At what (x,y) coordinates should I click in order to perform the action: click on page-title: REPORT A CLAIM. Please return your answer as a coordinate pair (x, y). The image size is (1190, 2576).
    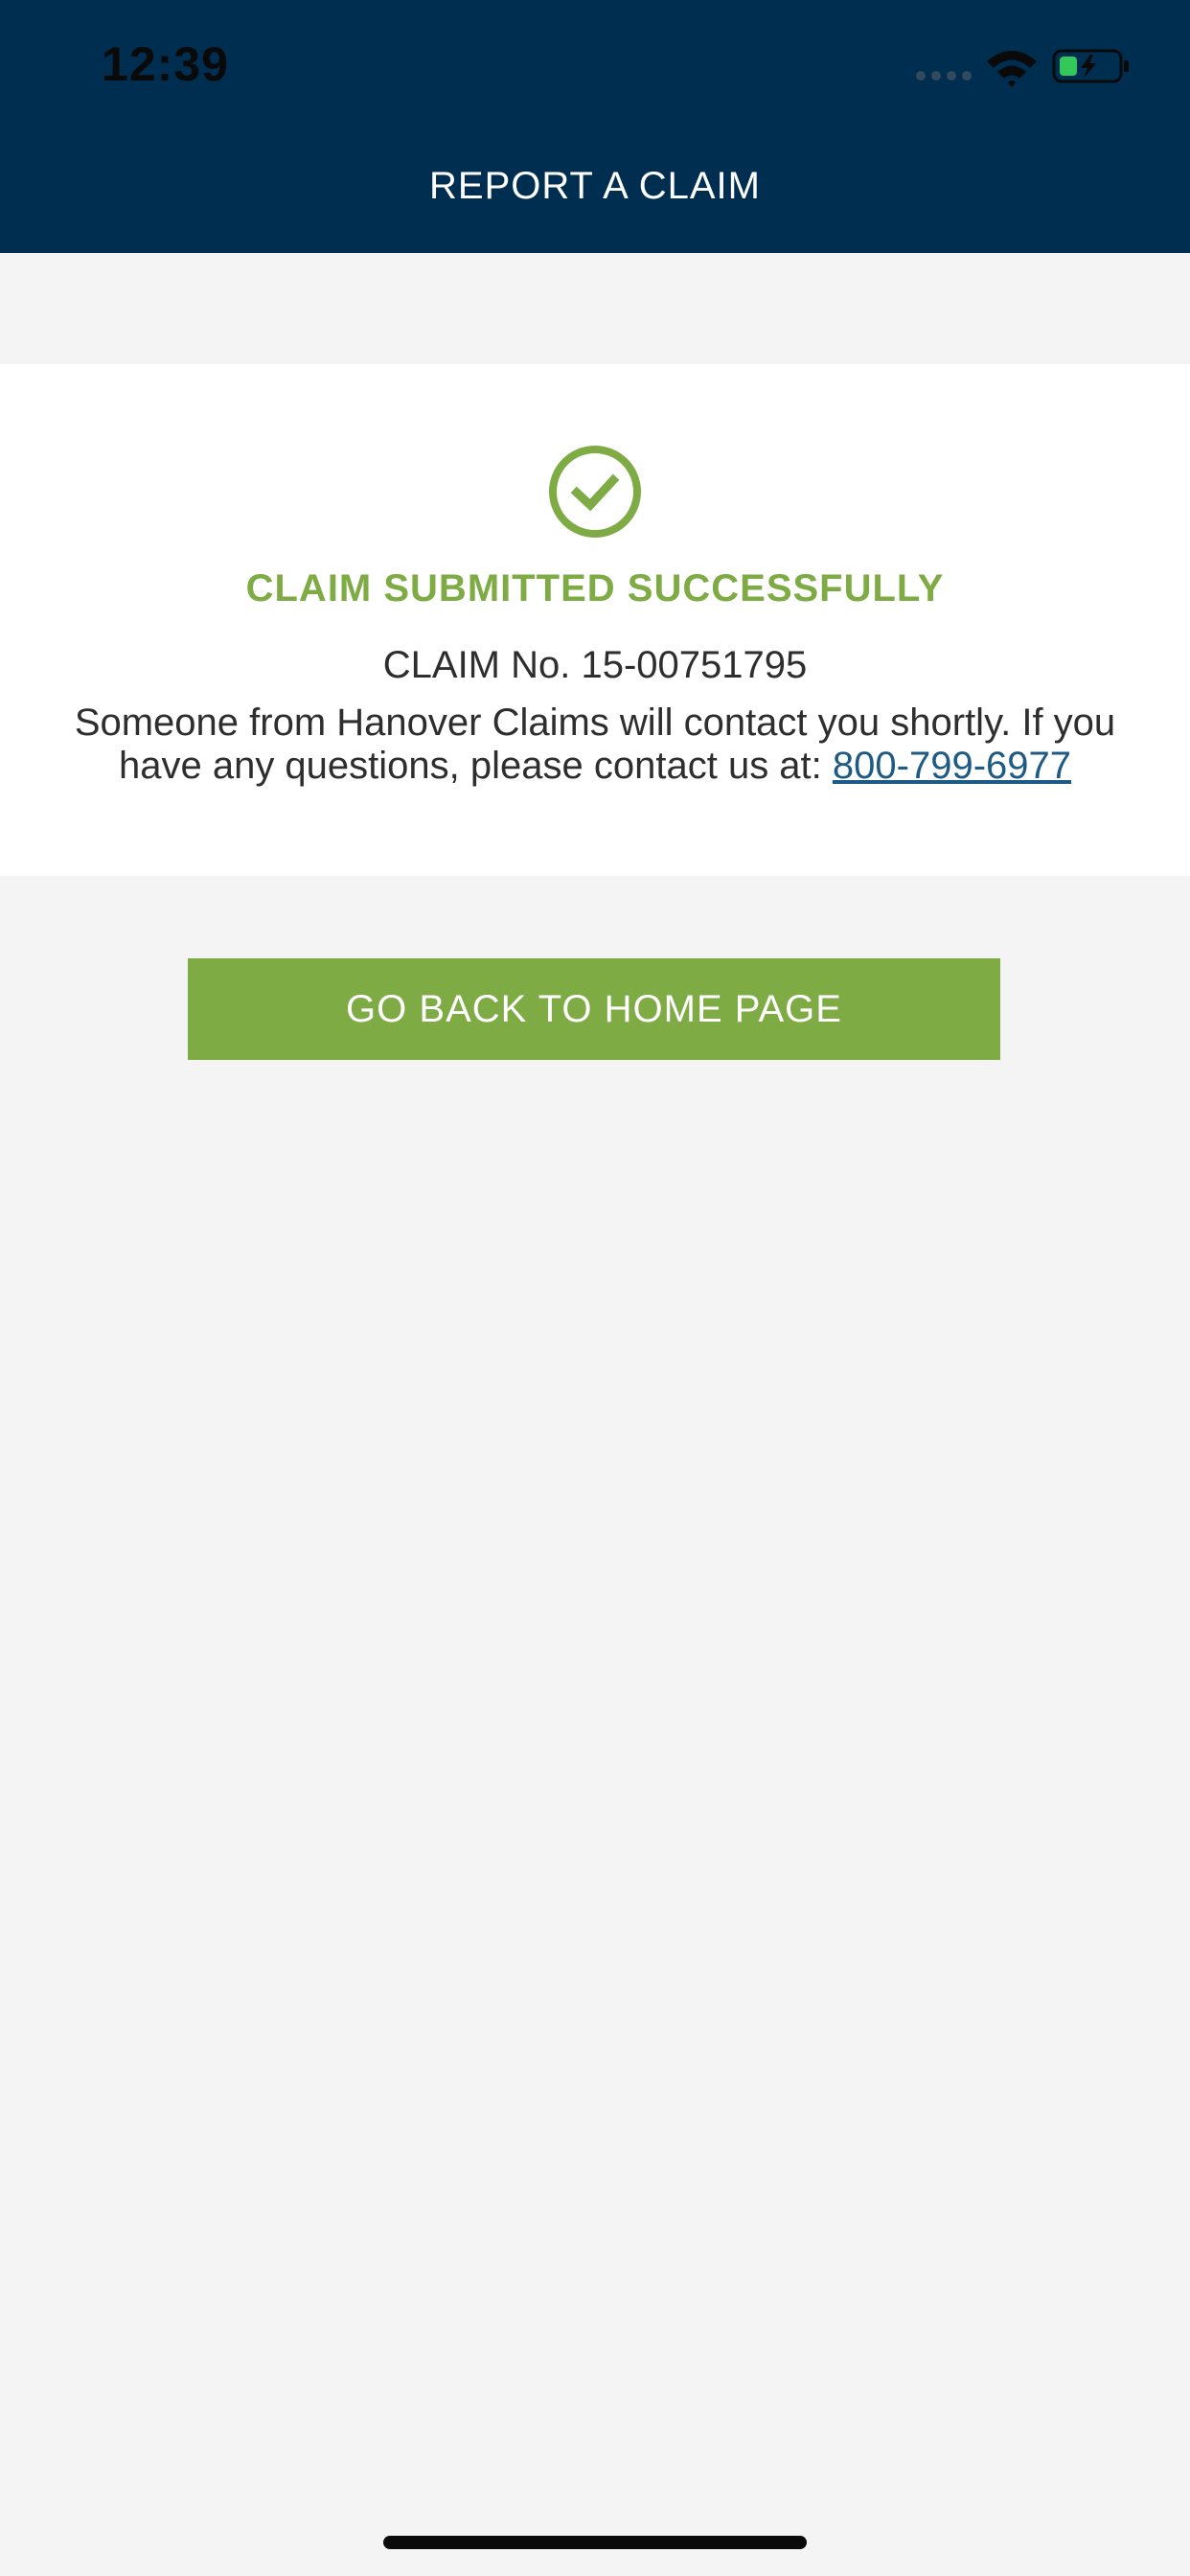
    Looking at the image, I should click on (595, 186).